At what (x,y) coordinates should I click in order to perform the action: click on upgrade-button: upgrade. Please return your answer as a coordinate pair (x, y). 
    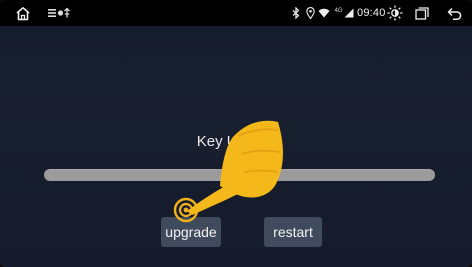
    Looking at the image, I should click on (191, 232).